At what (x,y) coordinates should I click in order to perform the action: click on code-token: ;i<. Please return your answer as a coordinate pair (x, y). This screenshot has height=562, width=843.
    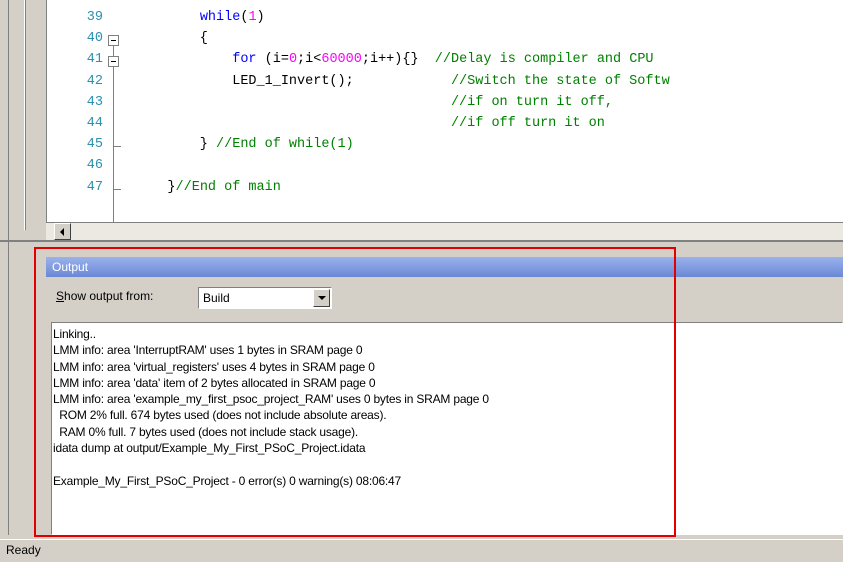
    Looking at the image, I should click on (309, 60).